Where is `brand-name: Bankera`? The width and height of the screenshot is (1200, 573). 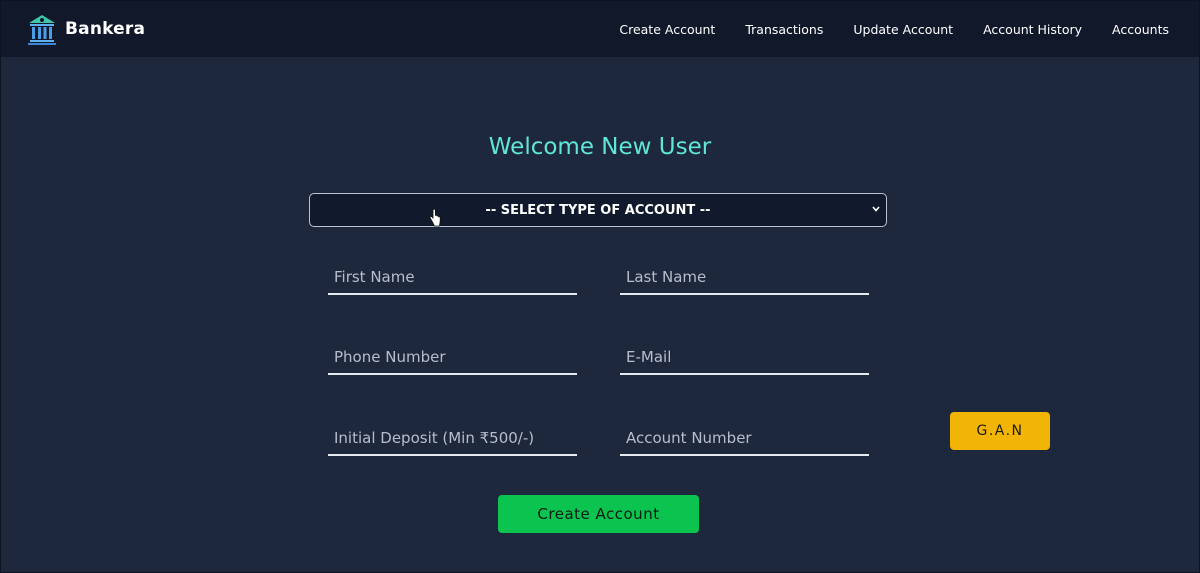 brand-name: Bankera is located at coordinates (105, 29).